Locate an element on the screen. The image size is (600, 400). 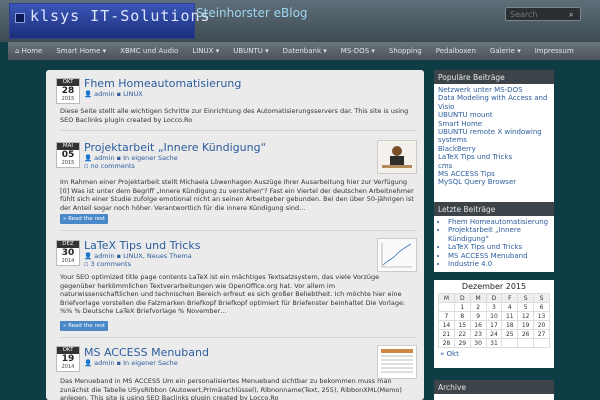
nav-item: MS-DOS ▾ is located at coordinates (358, 51).